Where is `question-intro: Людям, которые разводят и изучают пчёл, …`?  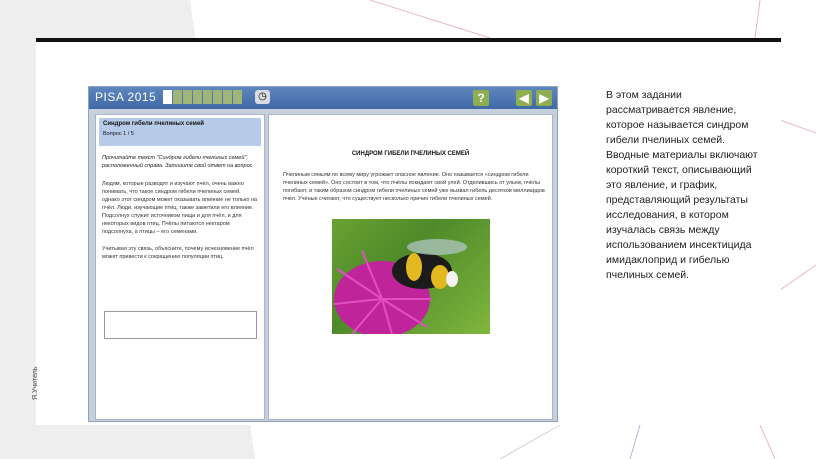 question-intro: Людям, которые разводят и изучают пчёл, … is located at coordinates (180, 208).